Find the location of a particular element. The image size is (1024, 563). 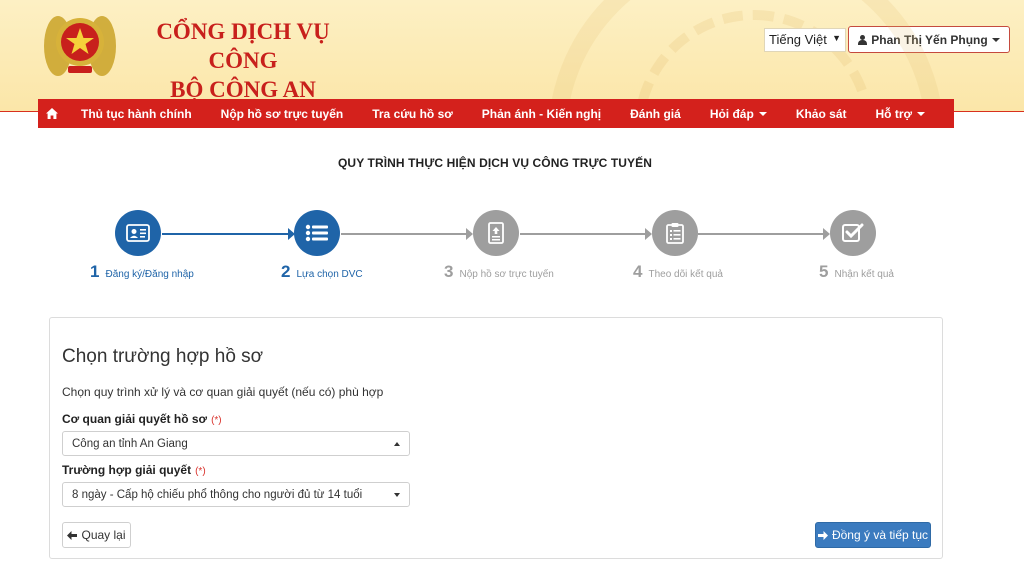

step-2-circle is located at coordinates (317, 233).